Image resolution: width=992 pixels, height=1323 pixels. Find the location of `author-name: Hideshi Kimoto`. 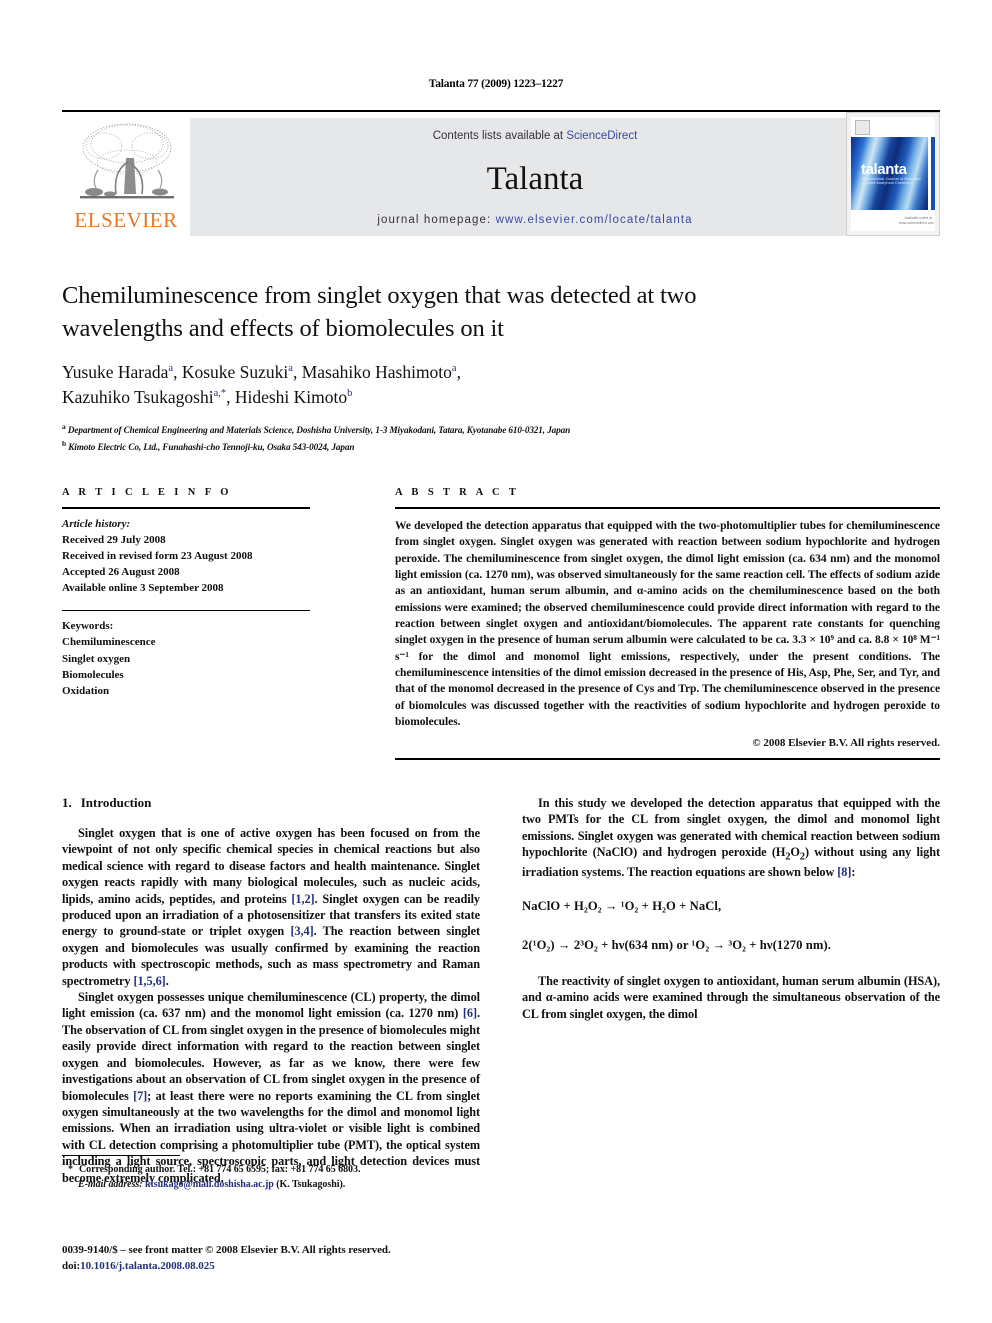

author-name: Hideshi Kimoto is located at coordinates (291, 396).